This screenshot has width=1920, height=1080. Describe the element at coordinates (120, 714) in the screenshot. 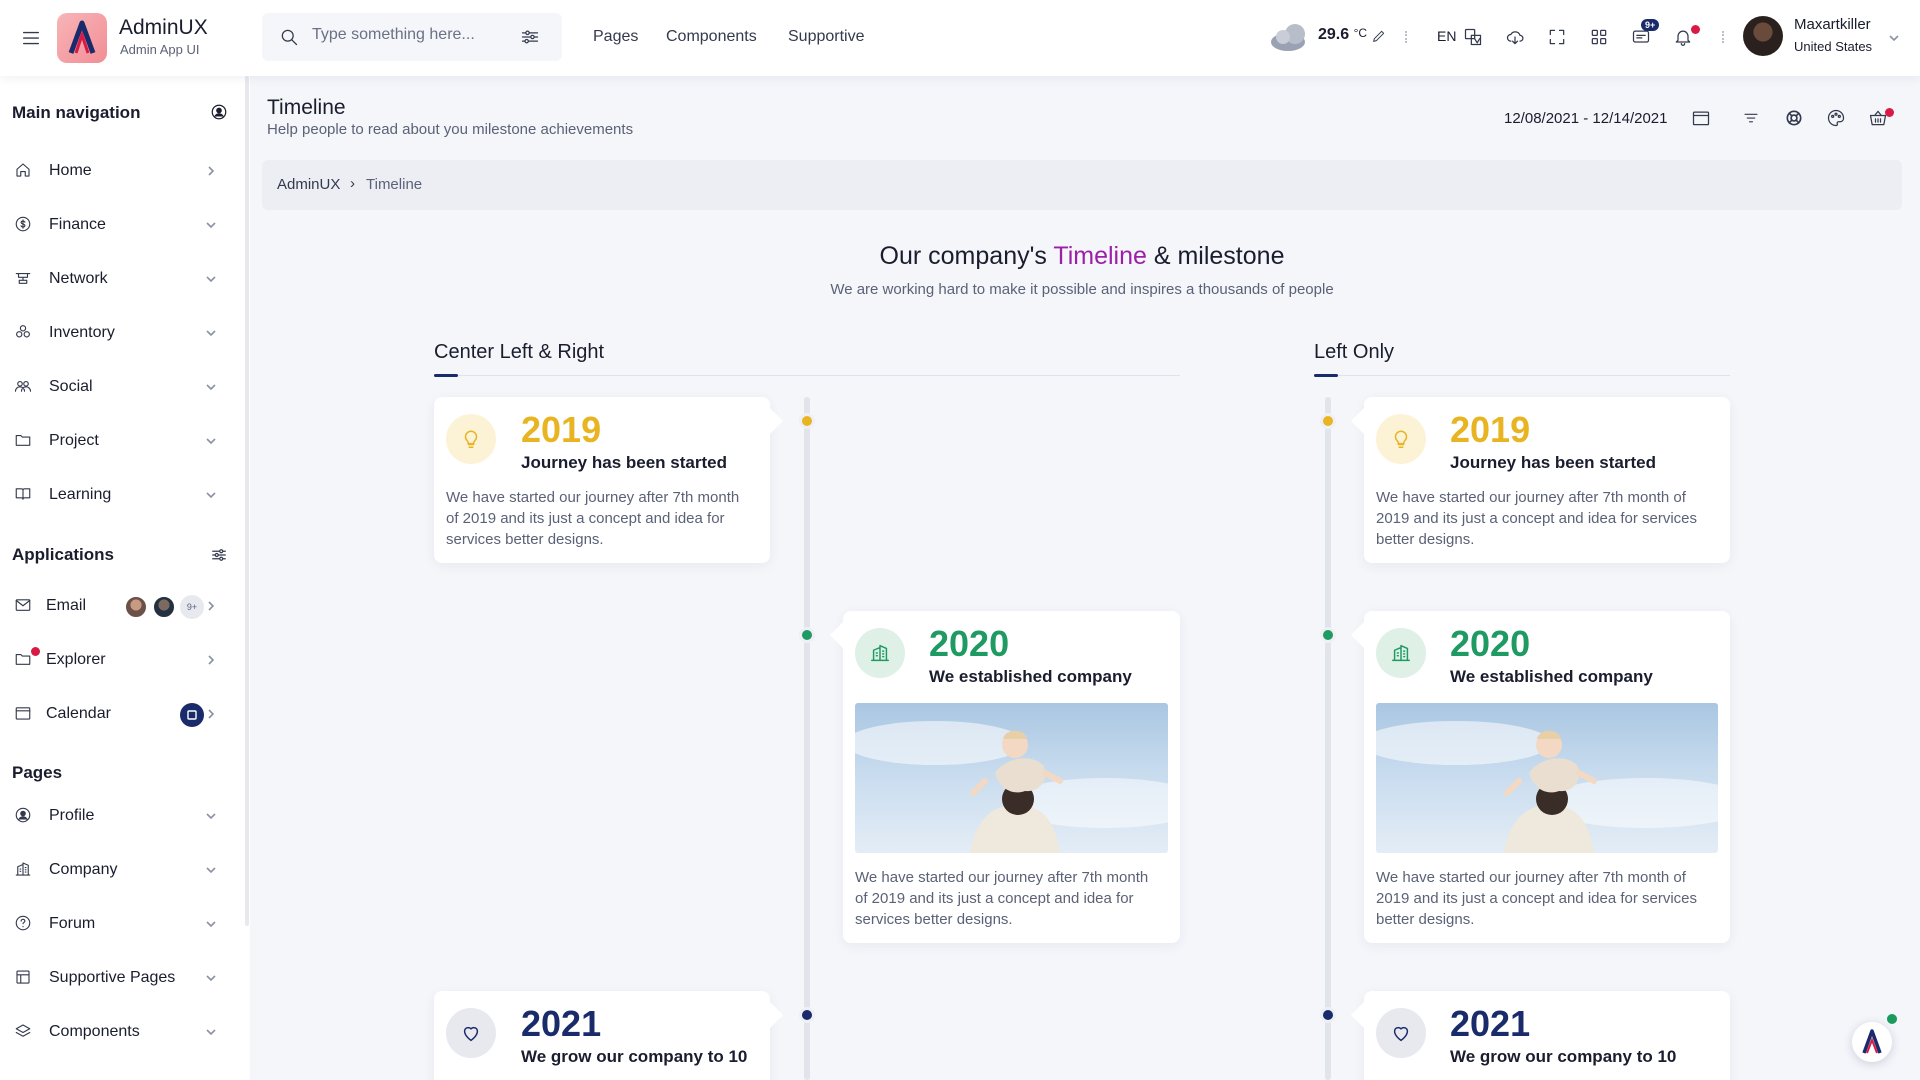

I see `sidebar-item-calendar: Calendar` at that location.